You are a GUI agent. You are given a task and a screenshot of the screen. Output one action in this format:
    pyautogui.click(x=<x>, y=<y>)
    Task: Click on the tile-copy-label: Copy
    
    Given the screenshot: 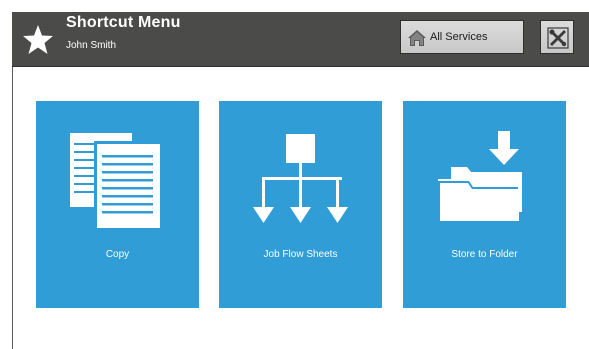 What is the action you would take?
    pyautogui.click(x=117, y=254)
    